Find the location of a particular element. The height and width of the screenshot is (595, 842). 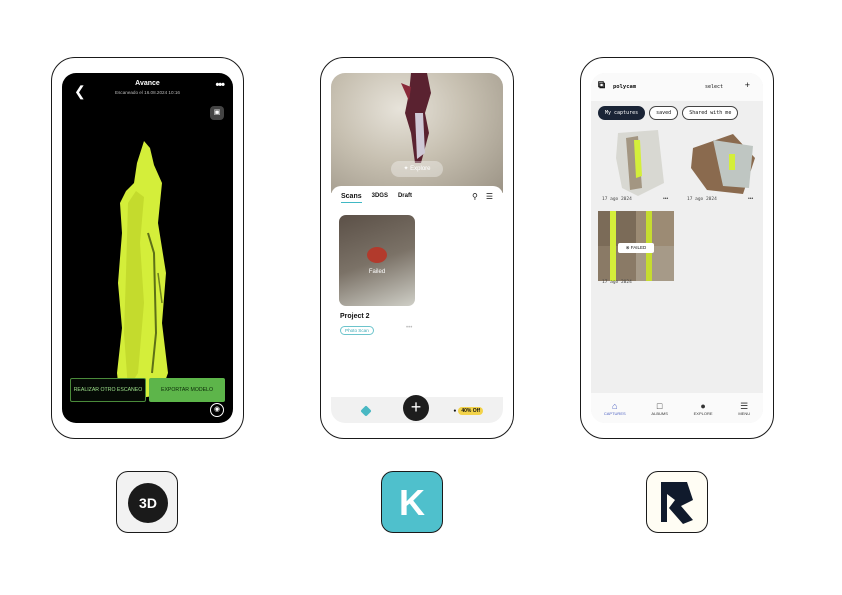

nav-menu: ☰ MENU is located at coordinates (744, 408).